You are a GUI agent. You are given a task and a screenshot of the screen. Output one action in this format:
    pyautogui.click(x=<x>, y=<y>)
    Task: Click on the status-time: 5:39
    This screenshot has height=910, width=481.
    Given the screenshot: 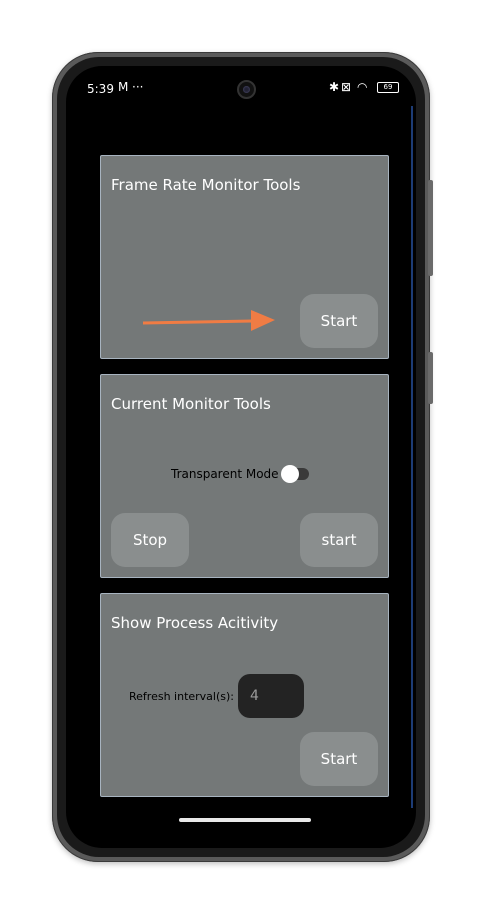 What is the action you would take?
    pyautogui.click(x=100, y=89)
    